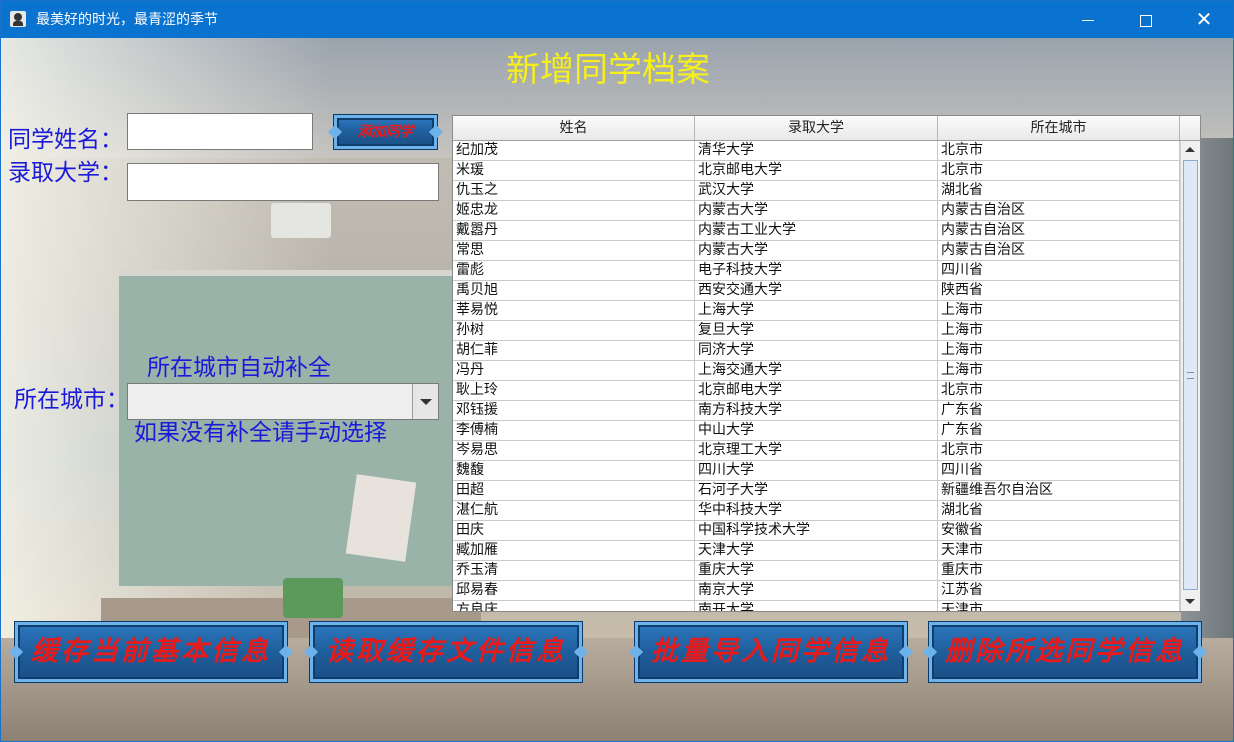 This screenshot has width=1234, height=742. What do you see at coordinates (127, 20) in the screenshot?
I see `window-title: 最美好的时光，最青涩的季节` at bounding box center [127, 20].